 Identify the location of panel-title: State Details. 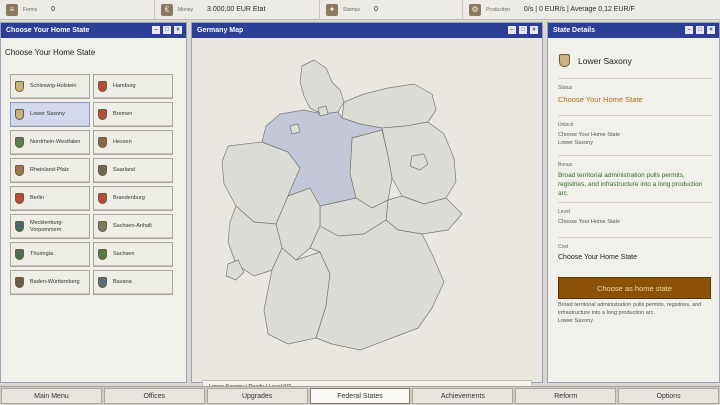
(574, 30).